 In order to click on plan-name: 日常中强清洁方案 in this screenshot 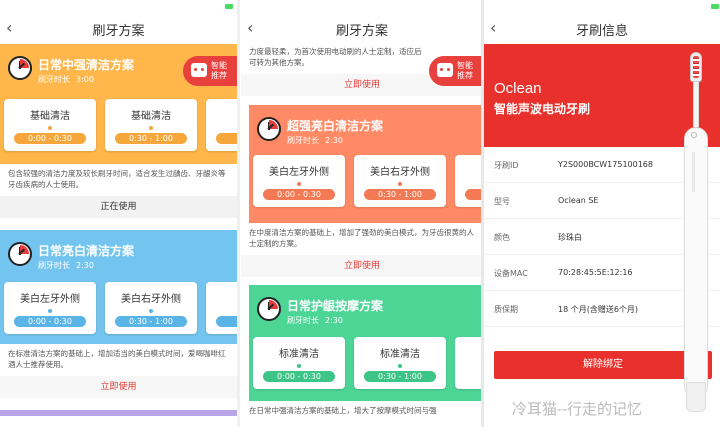, I will do `click(86, 65)`.